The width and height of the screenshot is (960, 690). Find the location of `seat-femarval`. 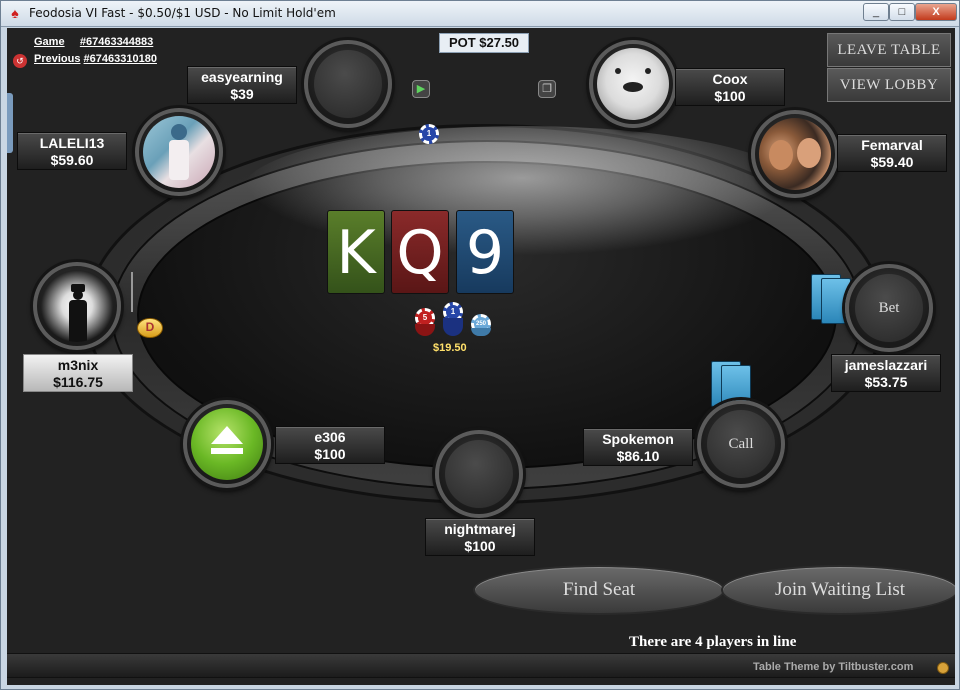

seat-femarval is located at coordinates (795, 154).